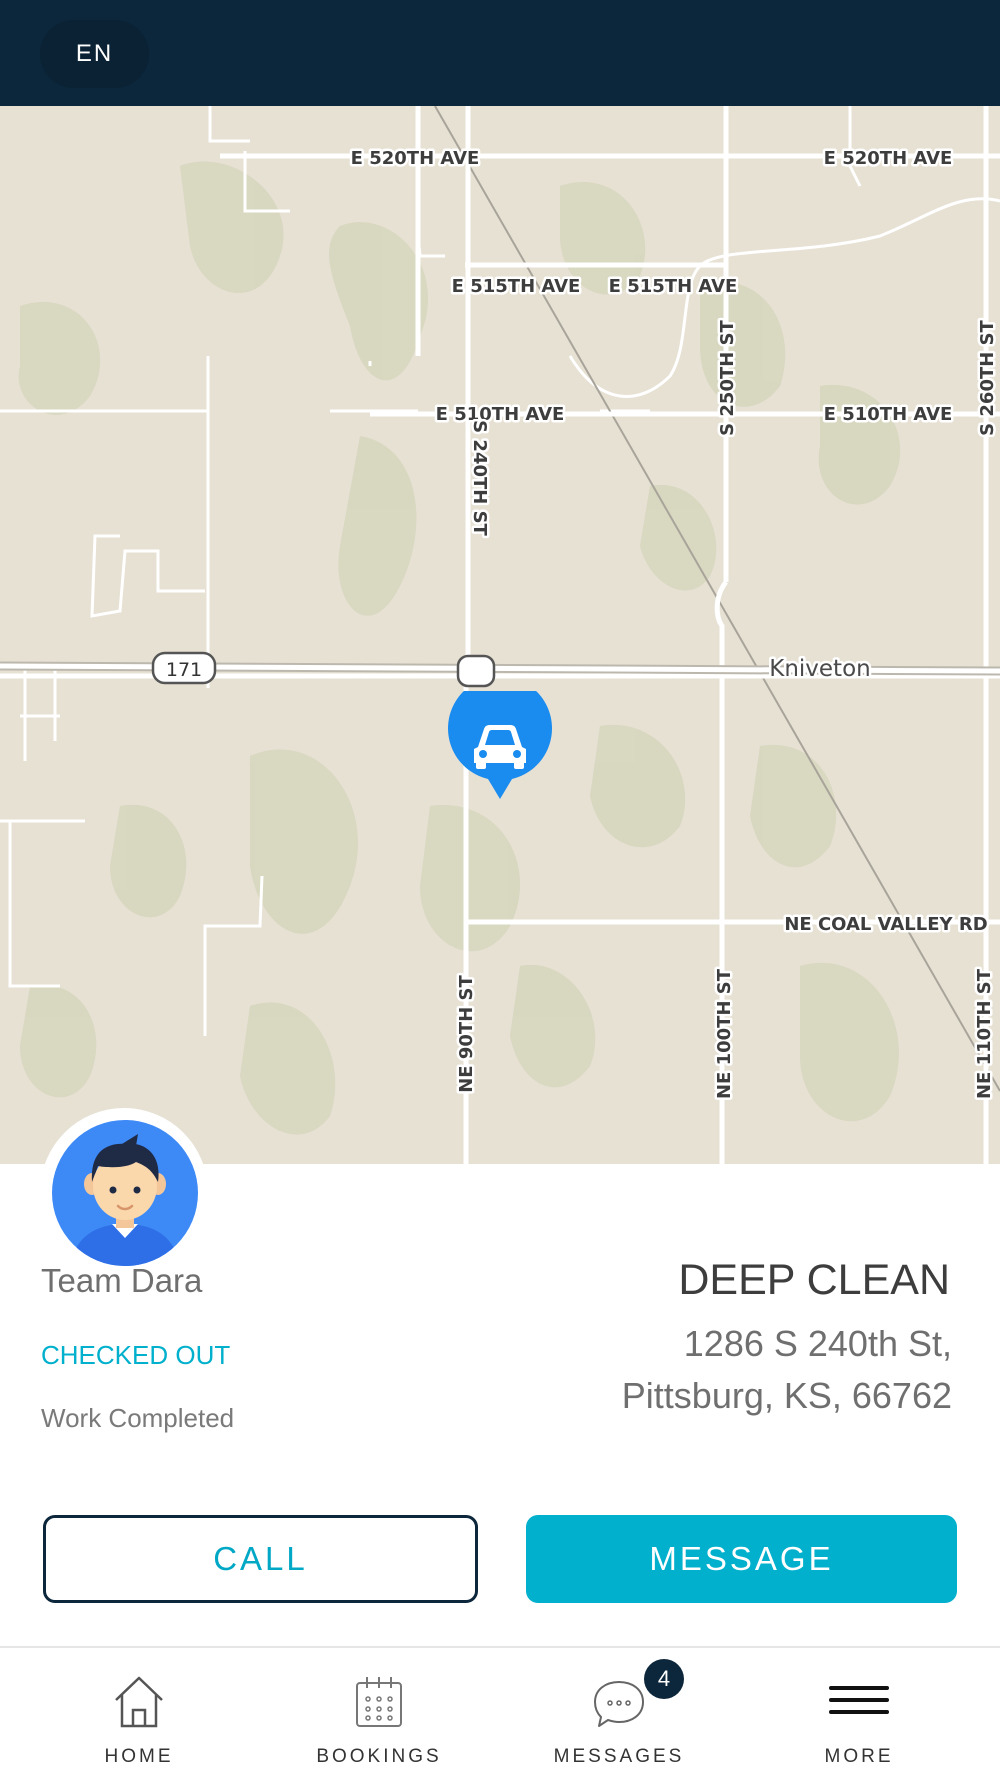 Image resolution: width=1000 pixels, height=1780 pixels. I want to click on nav-messages: MESSAGES, so click(619, 1714).